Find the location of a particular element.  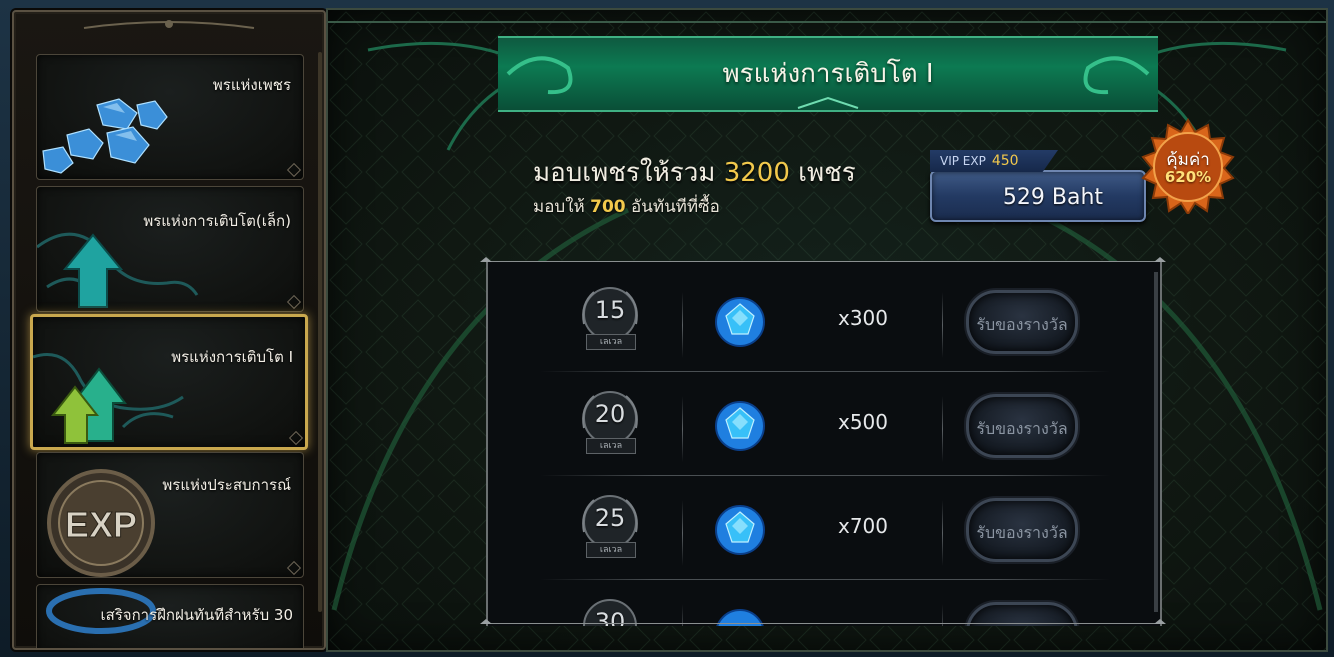

level-badge: 25 เลเวล is located at coordinates (610, 528).